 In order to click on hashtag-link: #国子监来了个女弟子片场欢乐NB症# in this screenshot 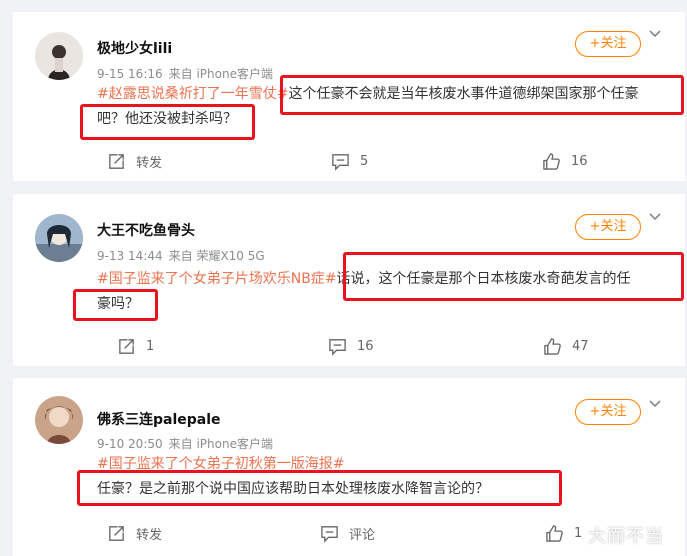, I will do `click(217, 279)`.